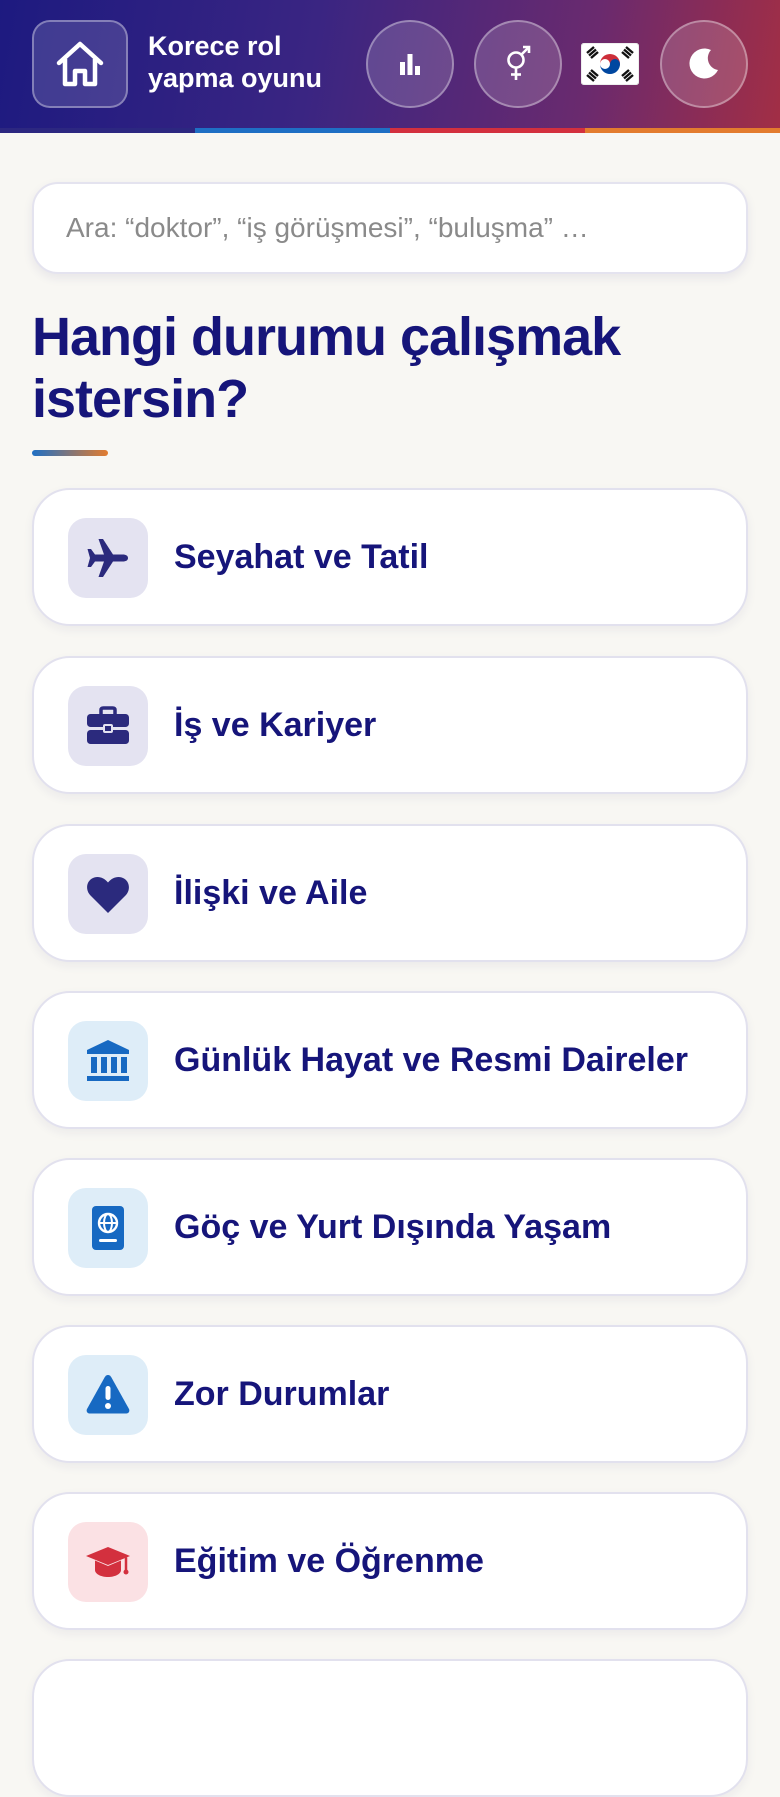 This screenshot has width=780, height=1797. I want to click on heart-icon, so click(108, 894).